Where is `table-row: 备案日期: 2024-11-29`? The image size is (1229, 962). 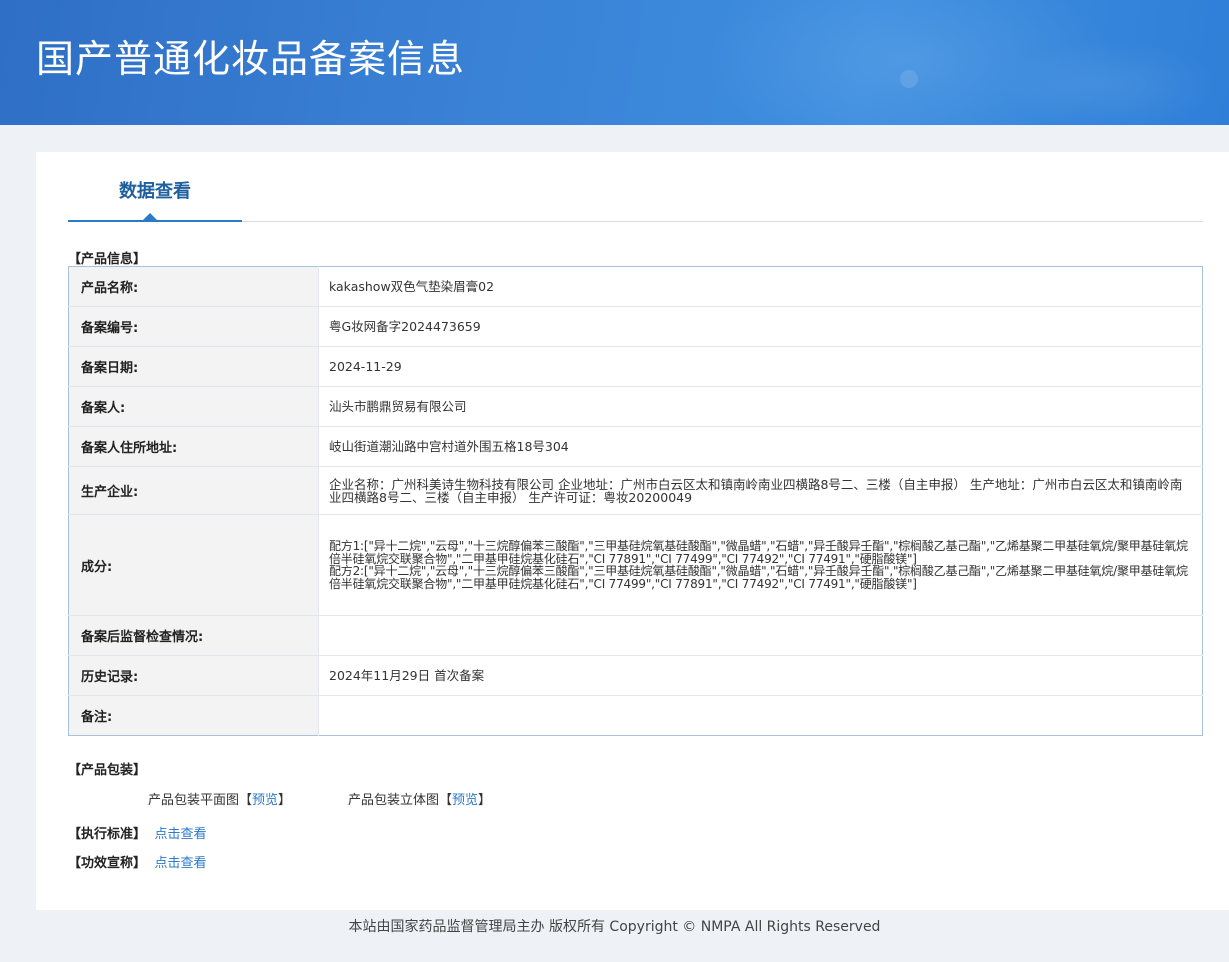 table-row: 备案日期: 2024-11-29 is located at coordinates (635, 366).